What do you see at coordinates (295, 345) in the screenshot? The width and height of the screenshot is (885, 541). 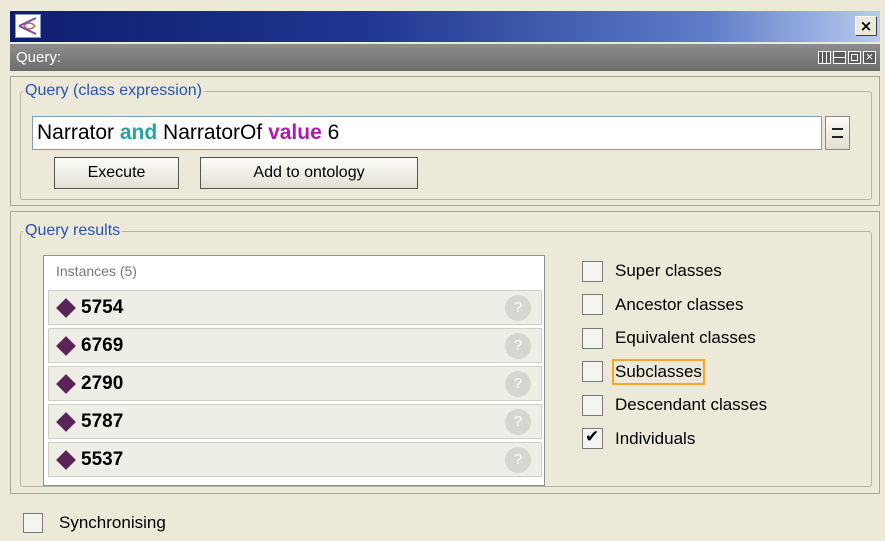 I see `instance-row: 6769?` at bounding box center [295, 345].